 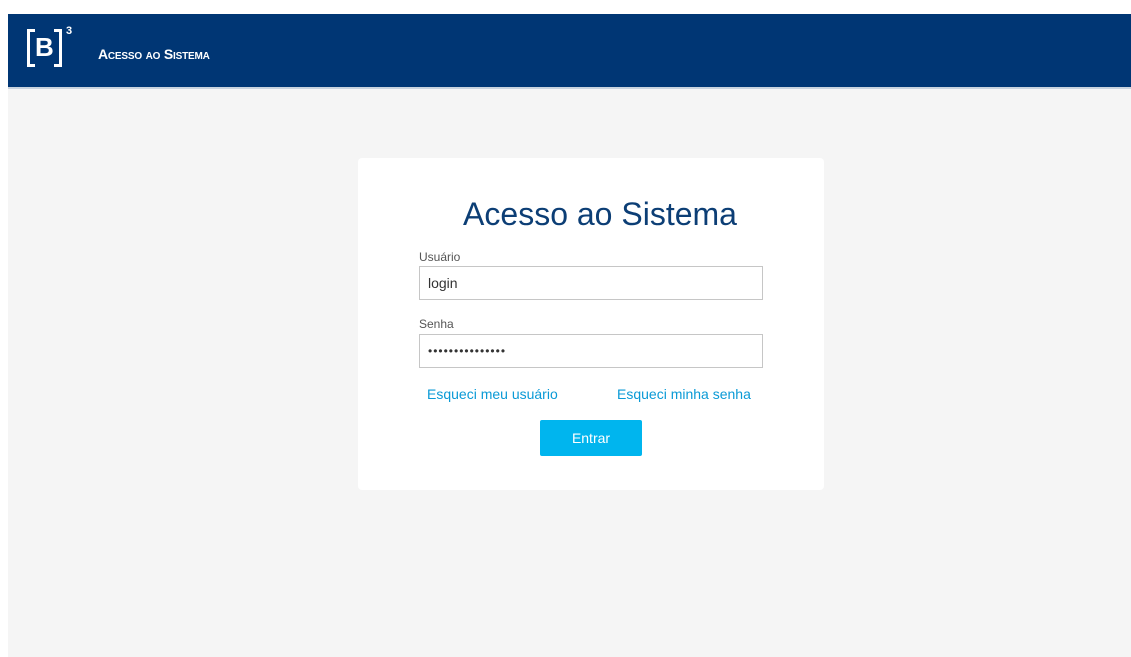 What do you see at coordinates (154, 54) in the screenshot?
I see `header-title: Acesso ao Sistema` at bounding box center [154, 54].